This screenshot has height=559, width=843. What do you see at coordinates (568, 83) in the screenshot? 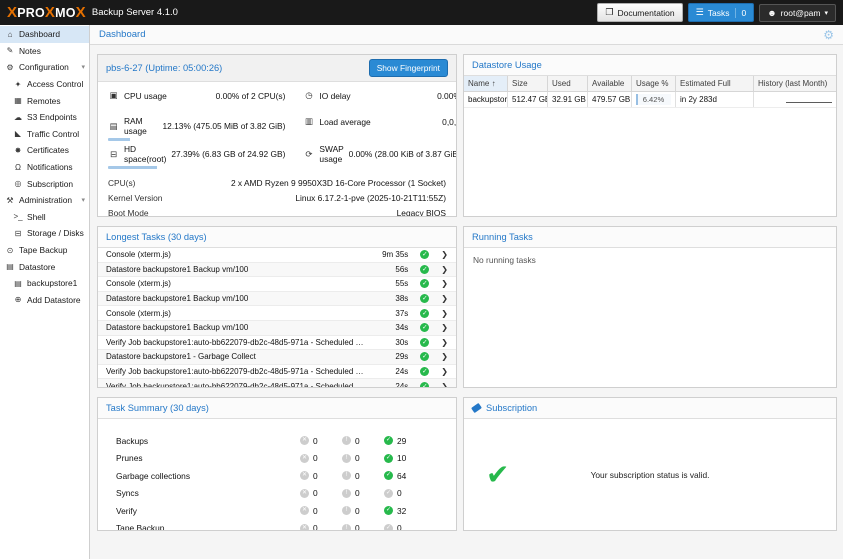
I see `column-header-used: Used` at bounding box center [568, 83].